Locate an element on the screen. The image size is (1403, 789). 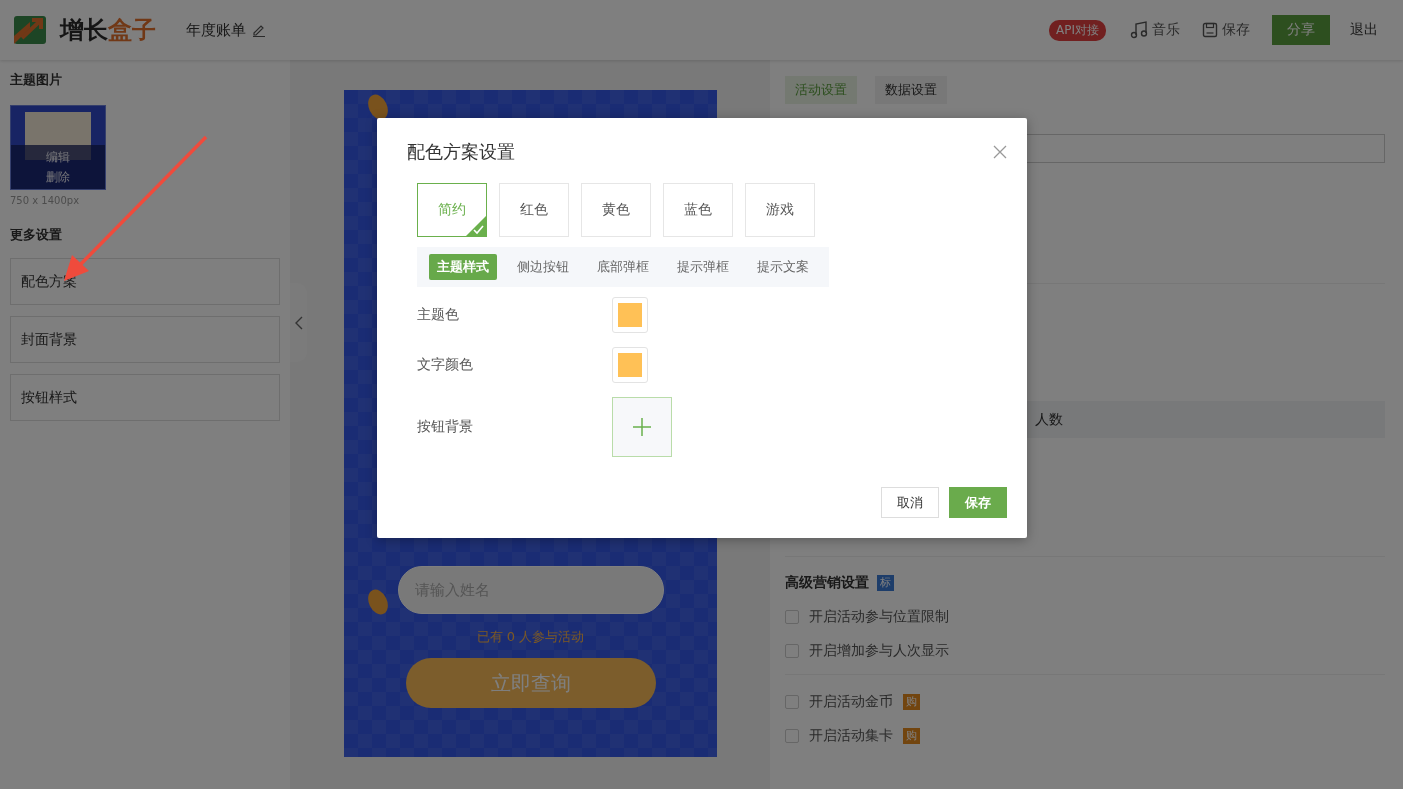
exit-link: 退出 is located at coordinates (1364, 30).